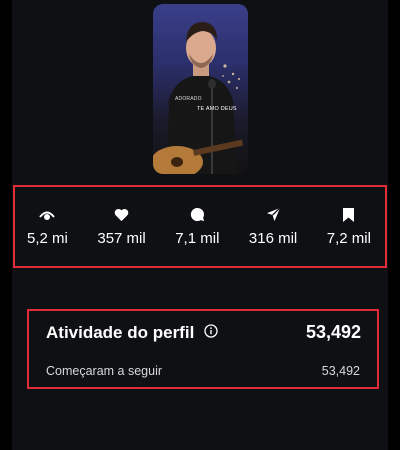 The image size is (400, 450). Describe the element at coordinates (333, 332) in the screenshot. I see `profile-activity-total: 53,492` at that location.